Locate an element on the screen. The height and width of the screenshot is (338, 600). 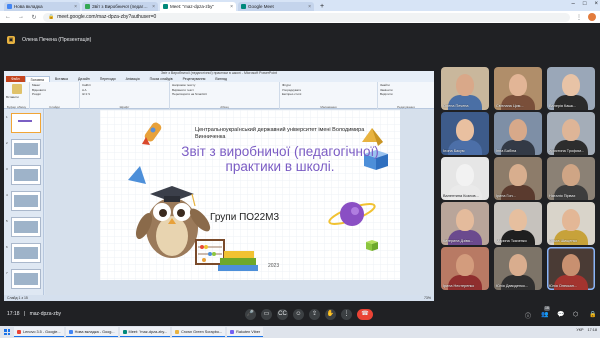
zoom-level: 73% is located at coordinates (427, 298).